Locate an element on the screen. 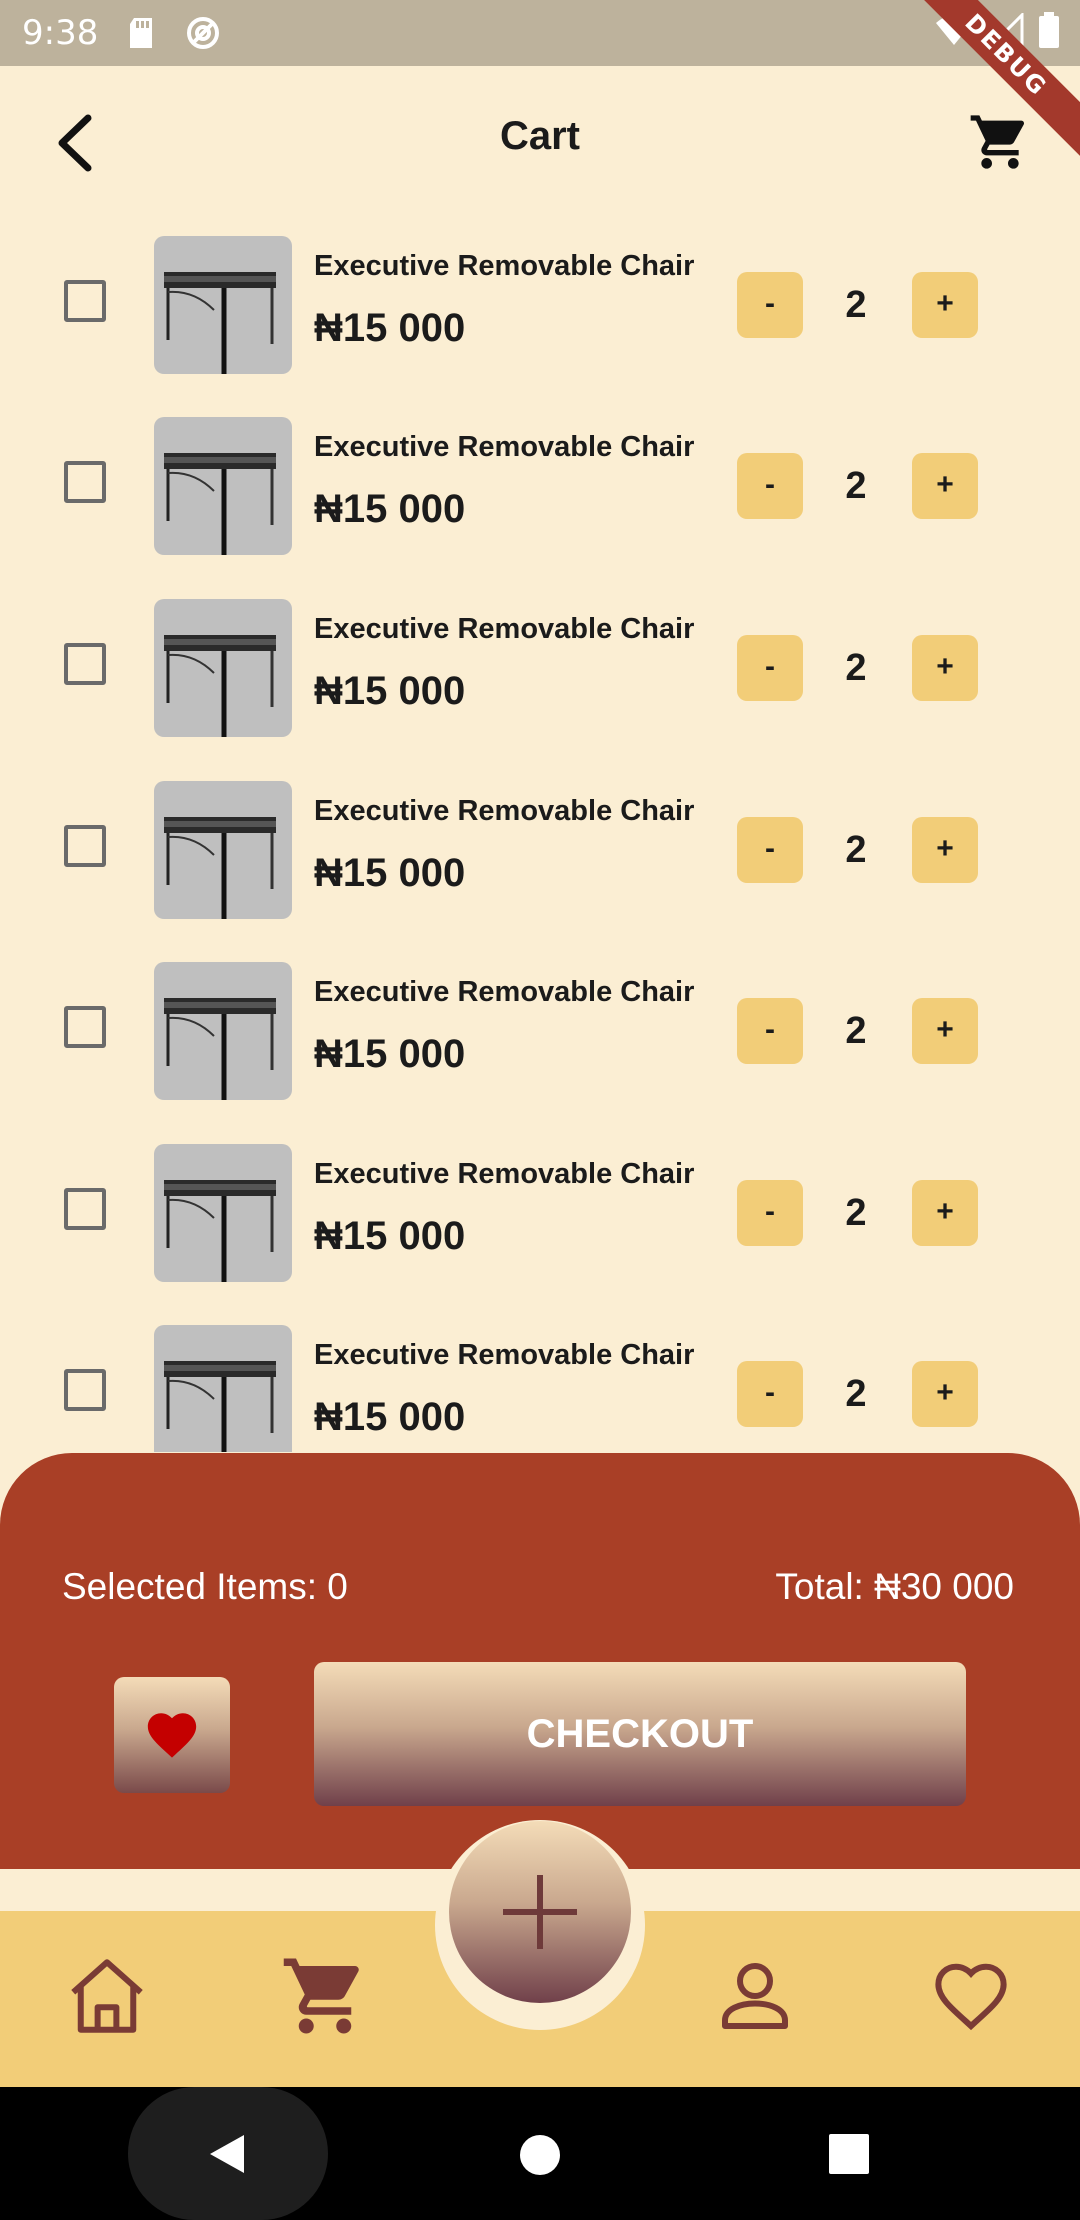  status-bar: 9:38 DEBUG is located at coordinates (540, 80).